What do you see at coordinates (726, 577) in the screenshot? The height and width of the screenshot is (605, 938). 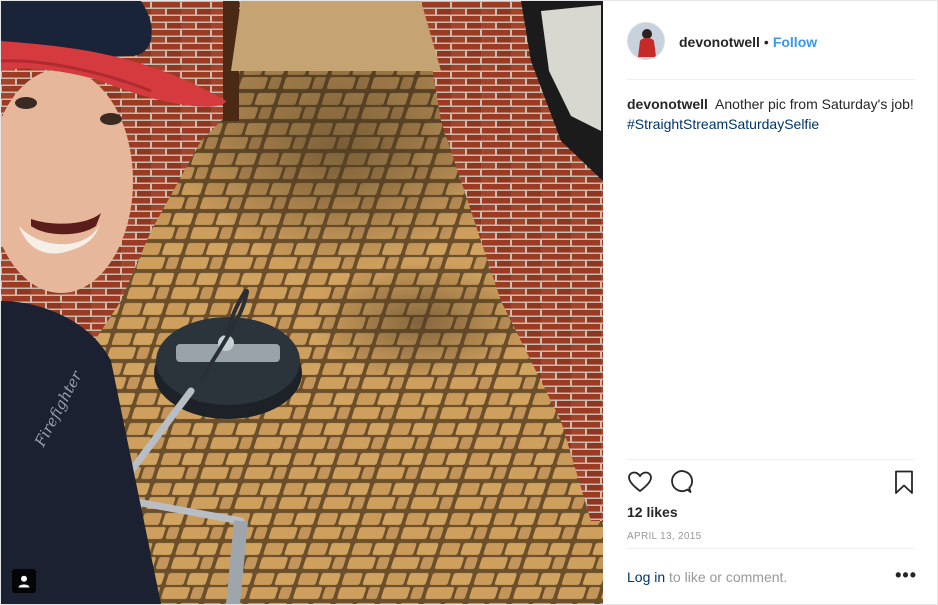 I see `comment-prompt-text: to like or comment.` at bounding box center [726, 577].